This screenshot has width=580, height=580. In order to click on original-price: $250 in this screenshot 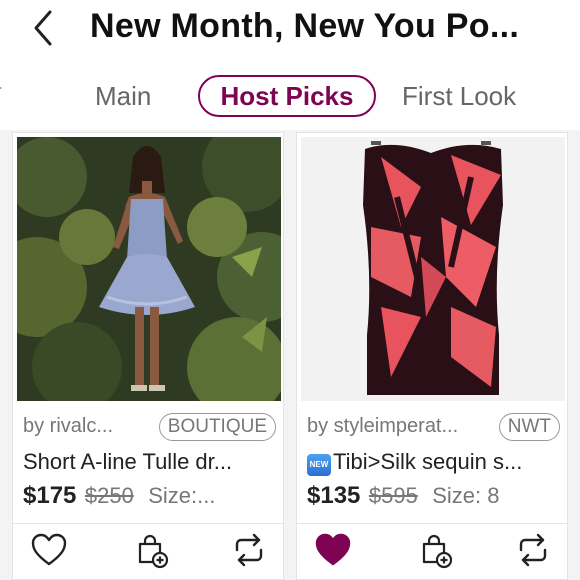, I will do `click(109, 495)`.